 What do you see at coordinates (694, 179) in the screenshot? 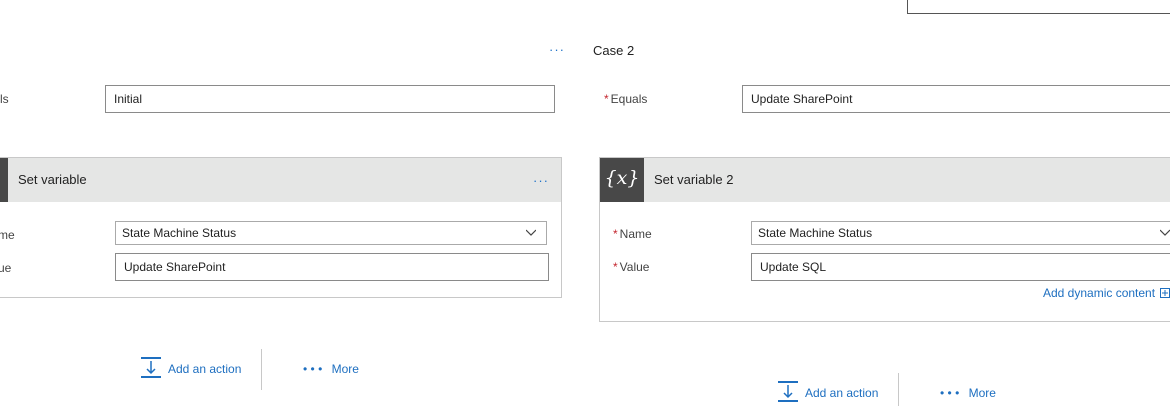
I see `case2-card-title: Set variable 2` at bounding box center [694, 179].